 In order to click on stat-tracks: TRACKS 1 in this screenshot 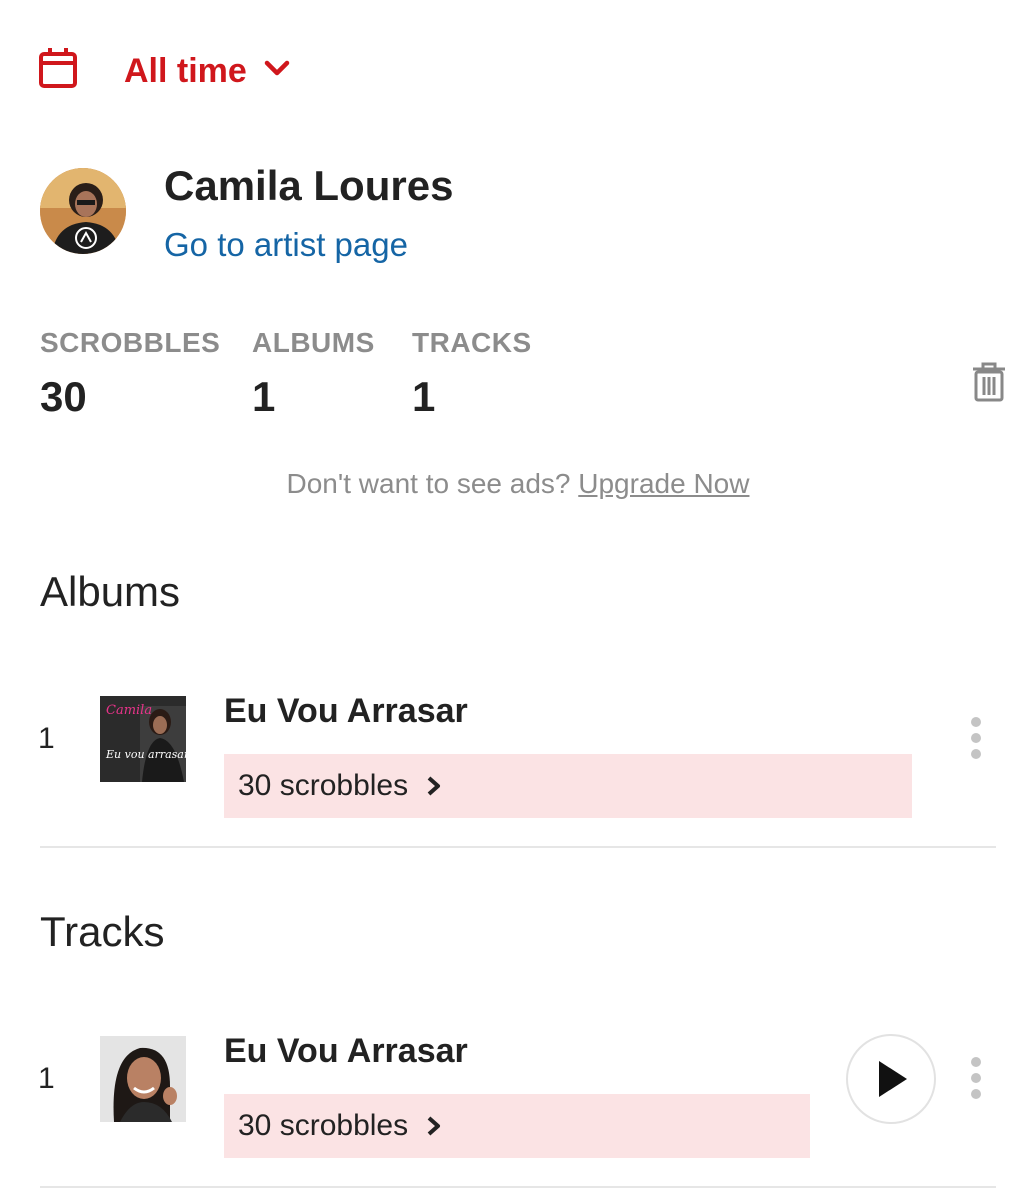, I will do `click(472, 374)`.